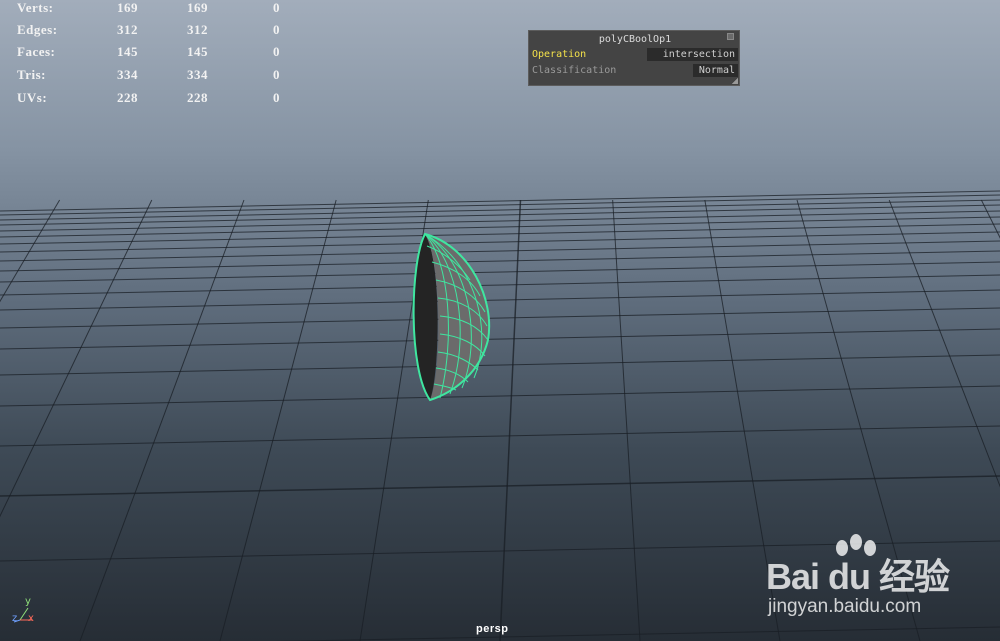 The height and width of the screenshot is (641, 1000). What do you see at coordinates (730, 36) in the screenshot?
I see `close-icon` at bounding box center [730, 36].